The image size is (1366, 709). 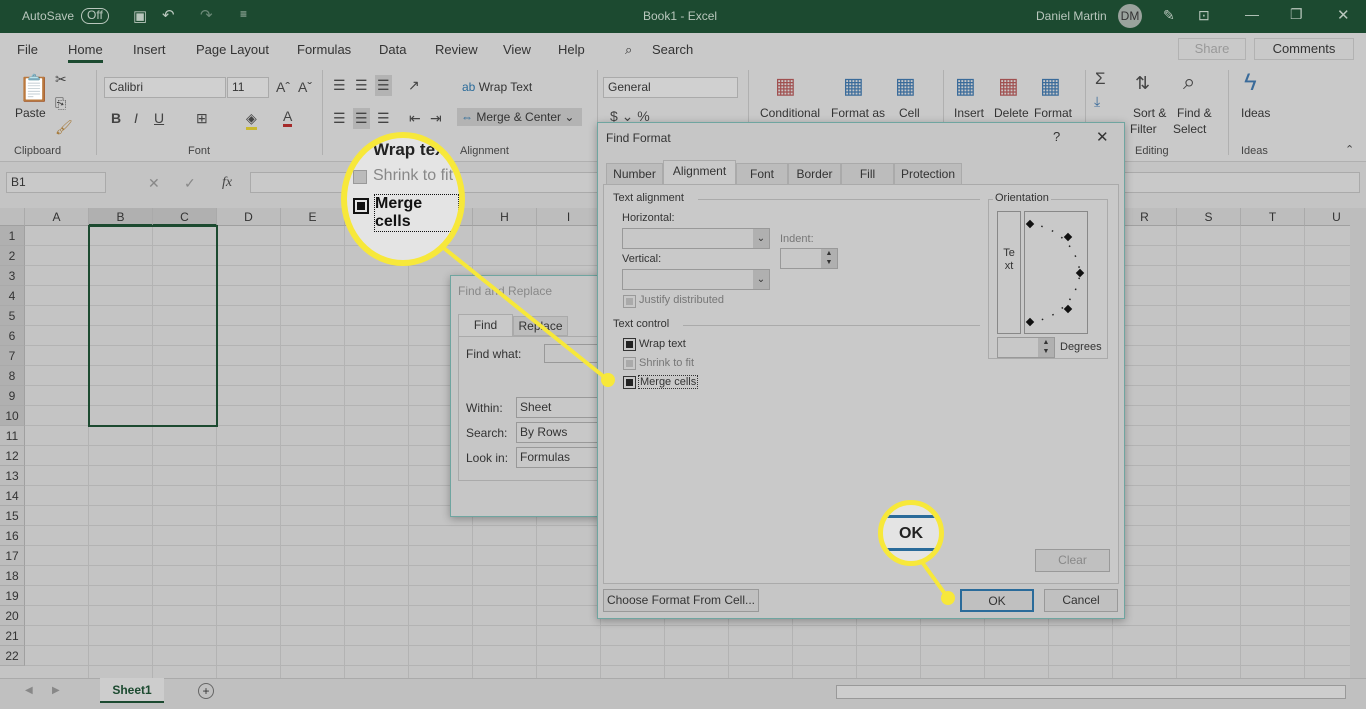 I want to click on magnifier-shrink: Shrink to fit, so click(x=413, y=175).